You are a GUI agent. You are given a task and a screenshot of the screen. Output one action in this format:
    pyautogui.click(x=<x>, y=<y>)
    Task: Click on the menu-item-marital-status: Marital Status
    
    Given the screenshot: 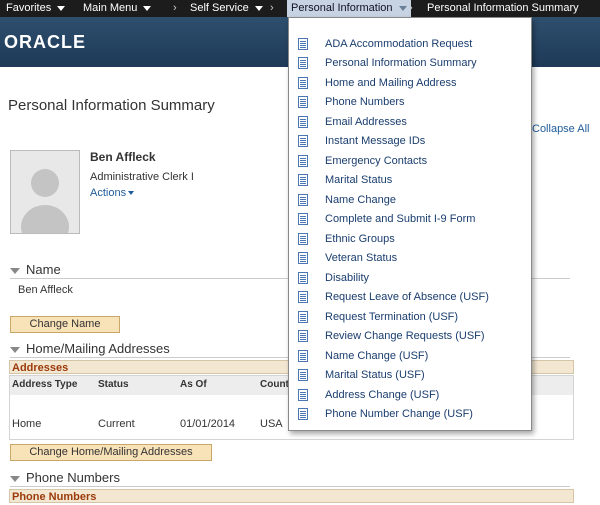 What is the action you would take?
    pyautogui.click(x=410, y=181)
    